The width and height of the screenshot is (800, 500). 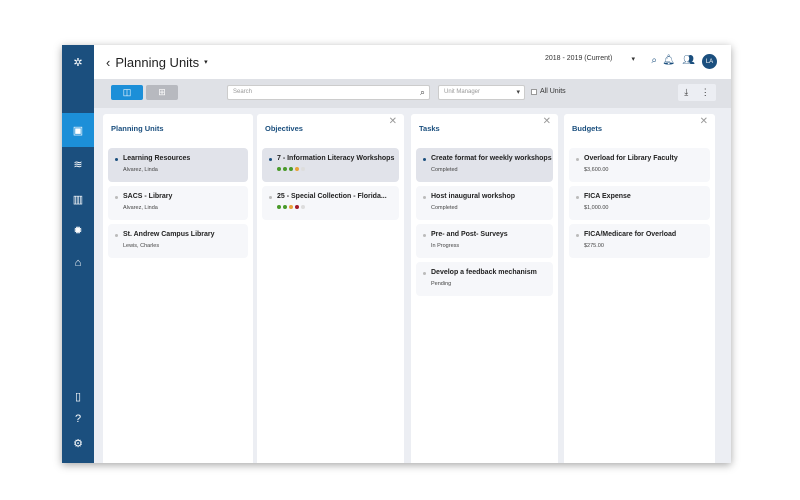 I want to click on badge-icon: ✹, so click(x=78, y=230).